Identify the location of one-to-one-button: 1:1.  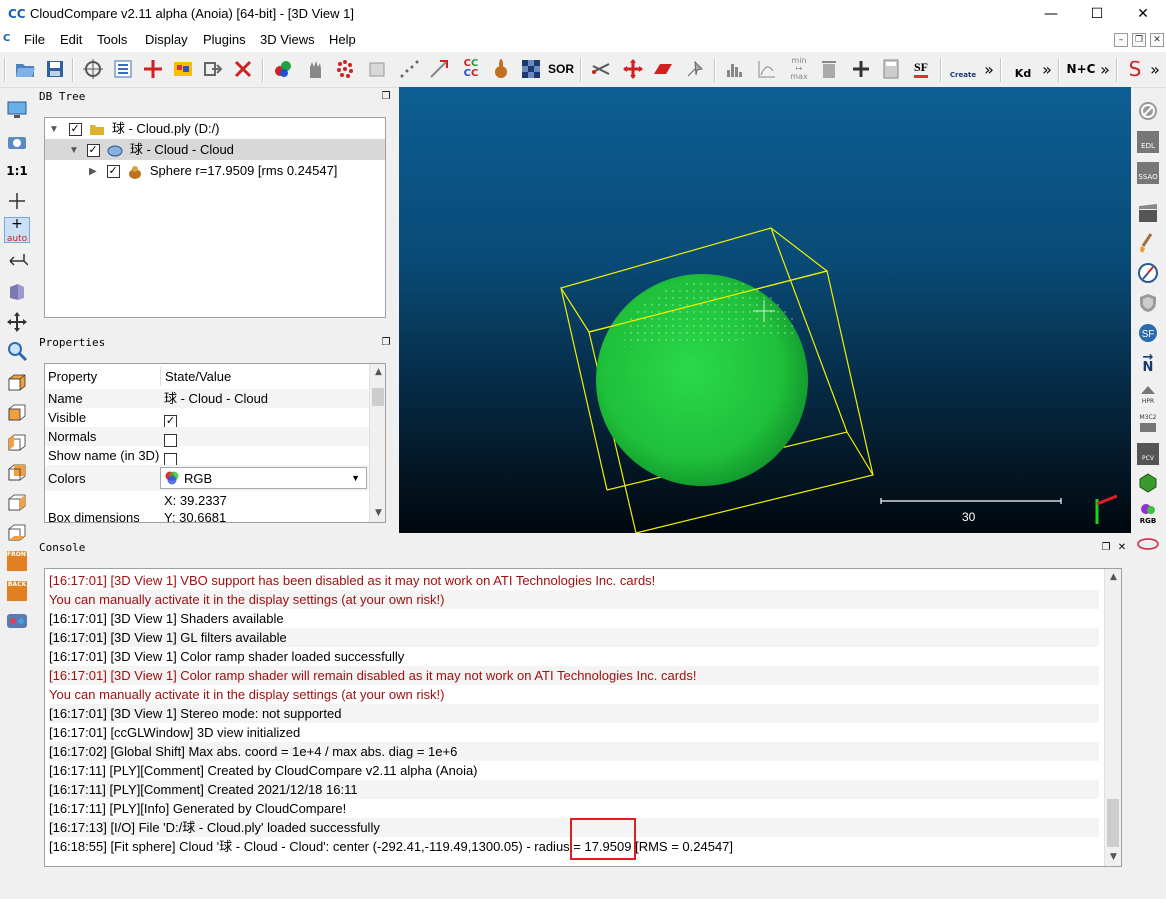
(17, 171).